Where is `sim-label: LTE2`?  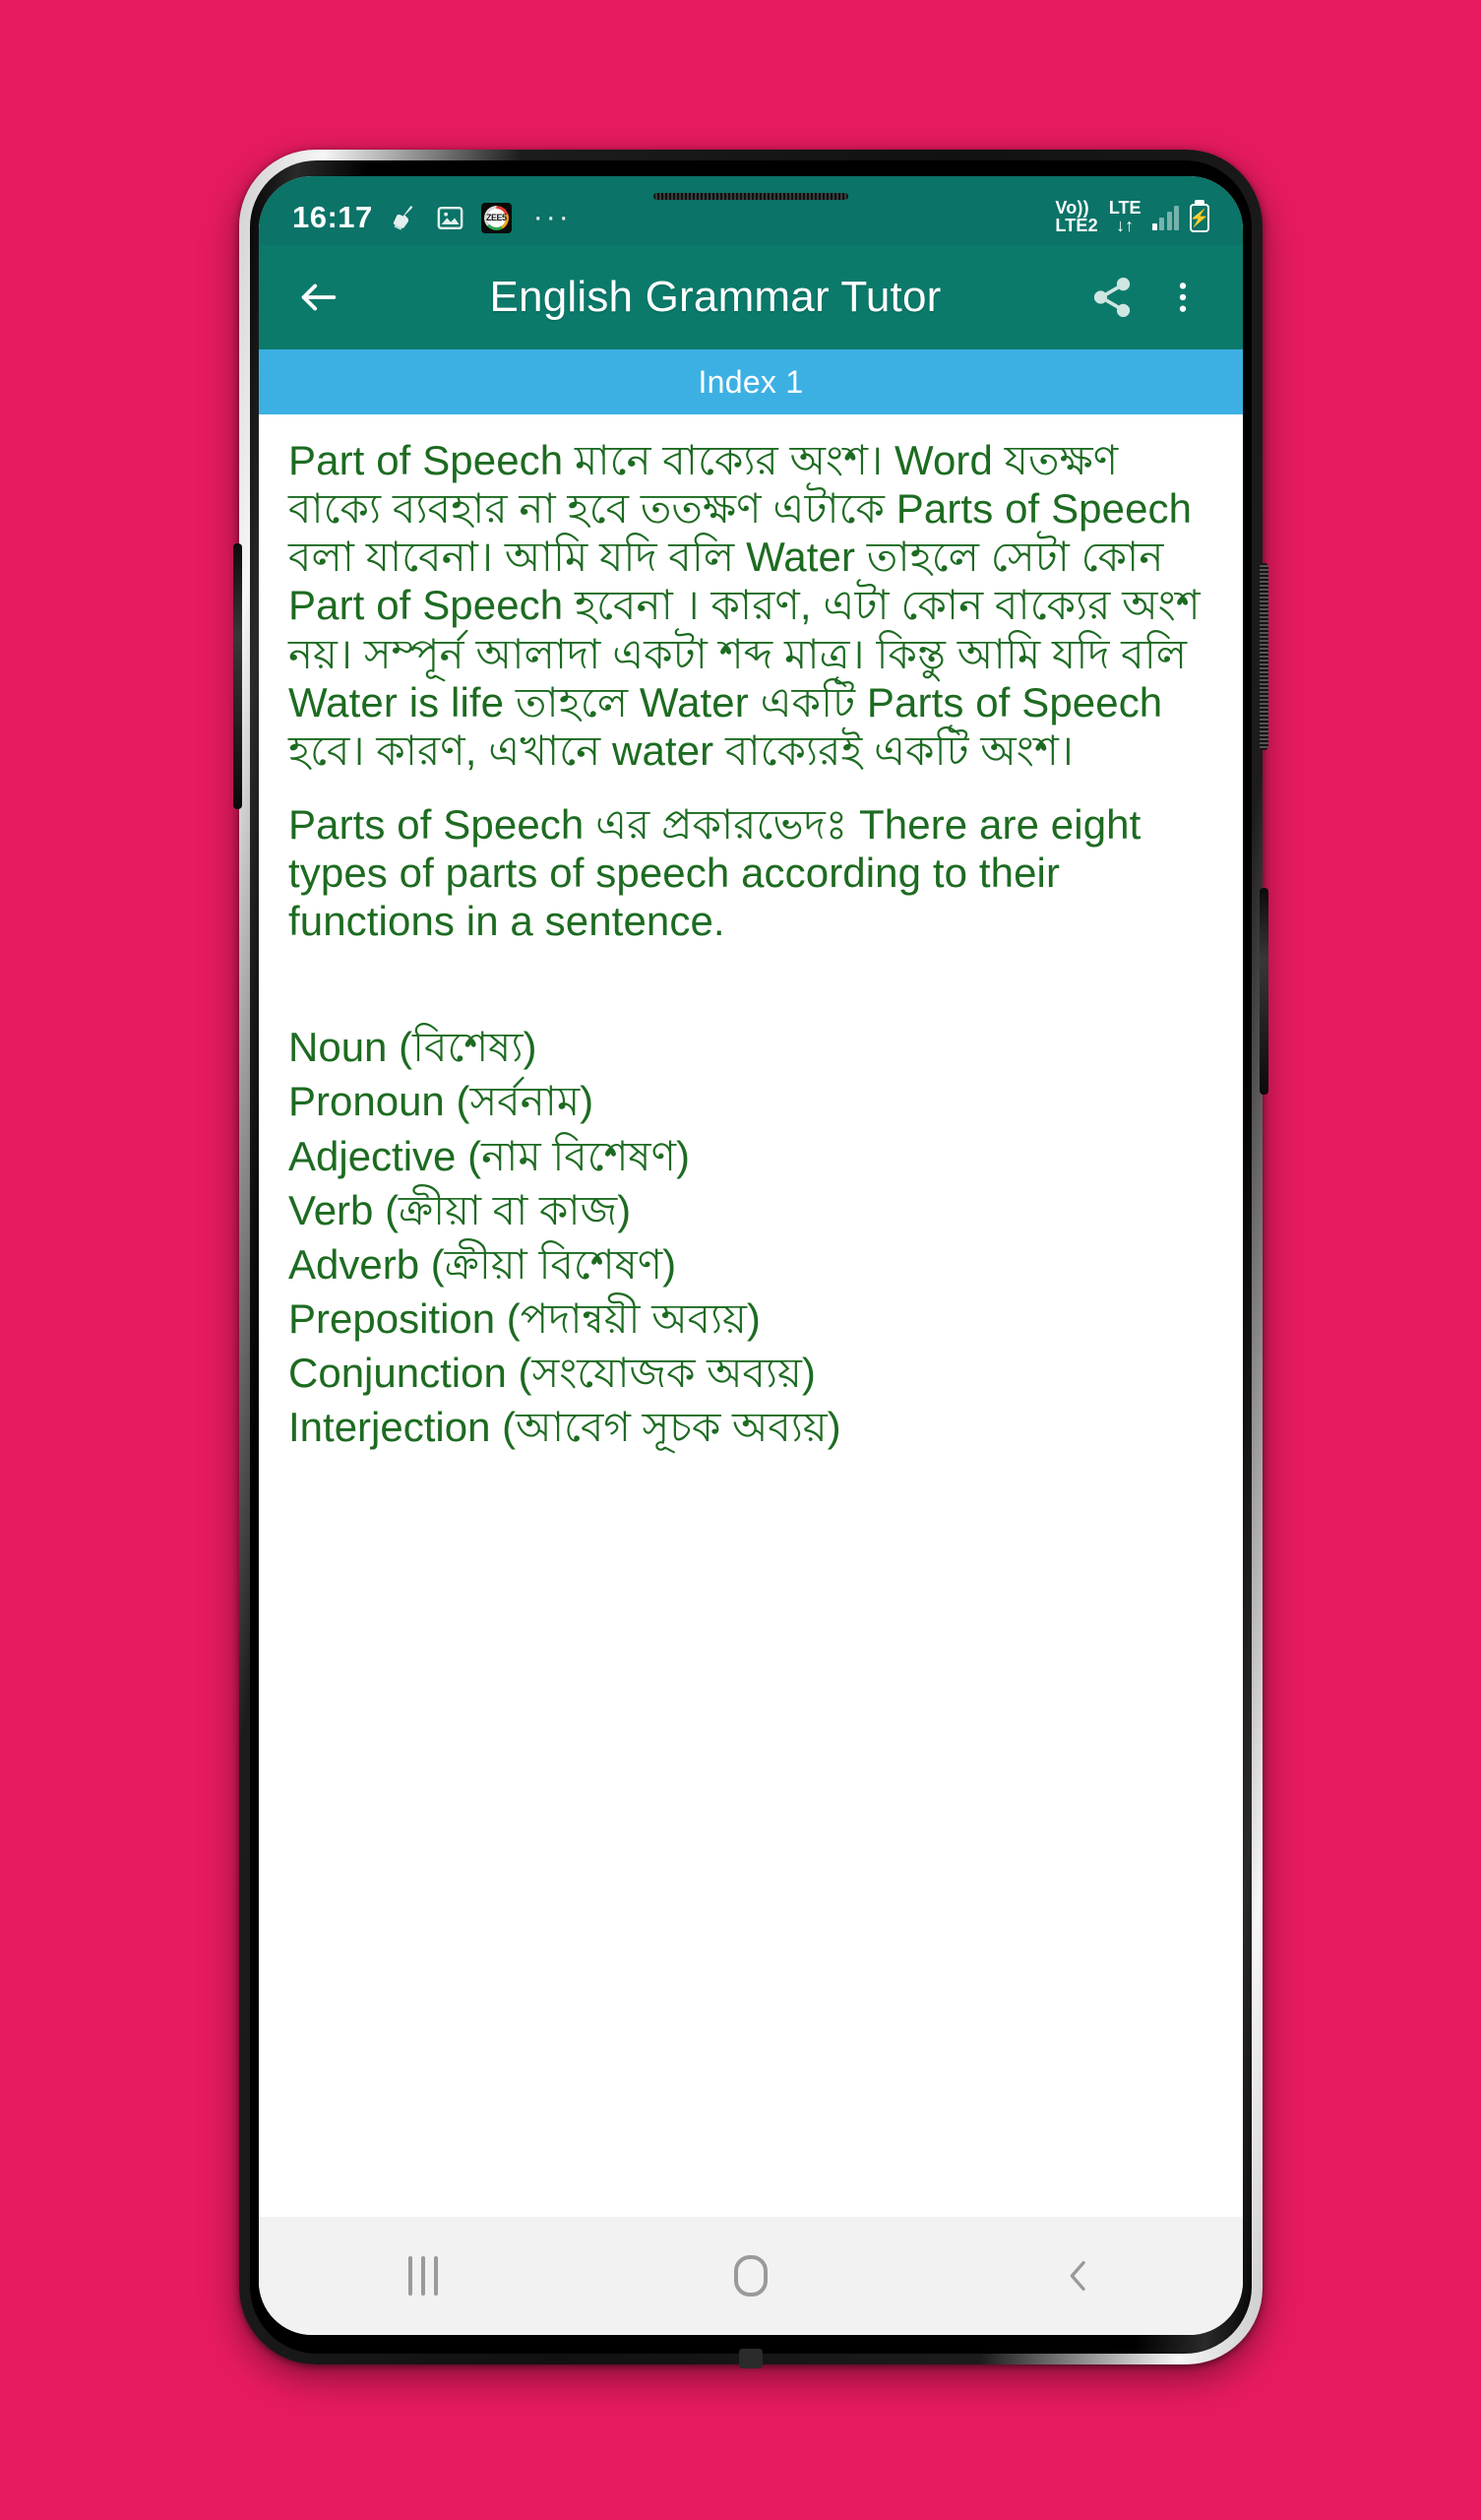
sim-label: LTE2 is located at coordinates (1076, 225).